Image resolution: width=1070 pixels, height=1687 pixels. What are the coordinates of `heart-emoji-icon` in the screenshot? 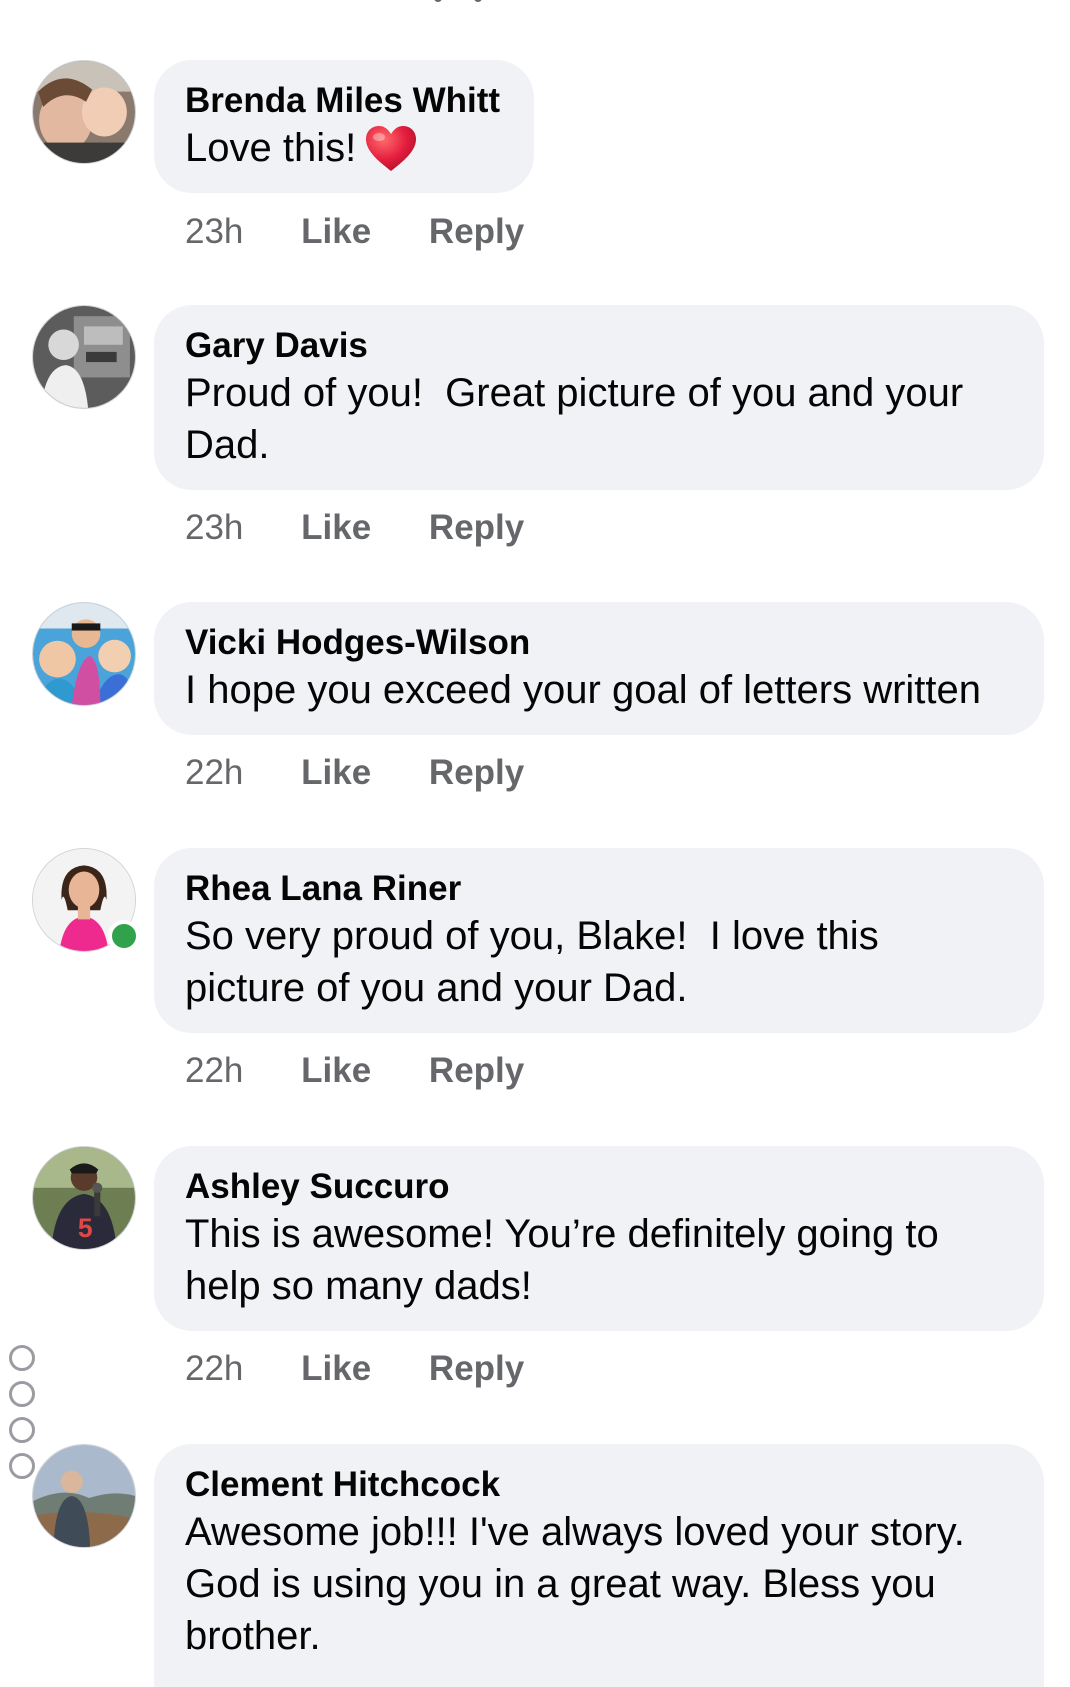 It's located at (391, 148).